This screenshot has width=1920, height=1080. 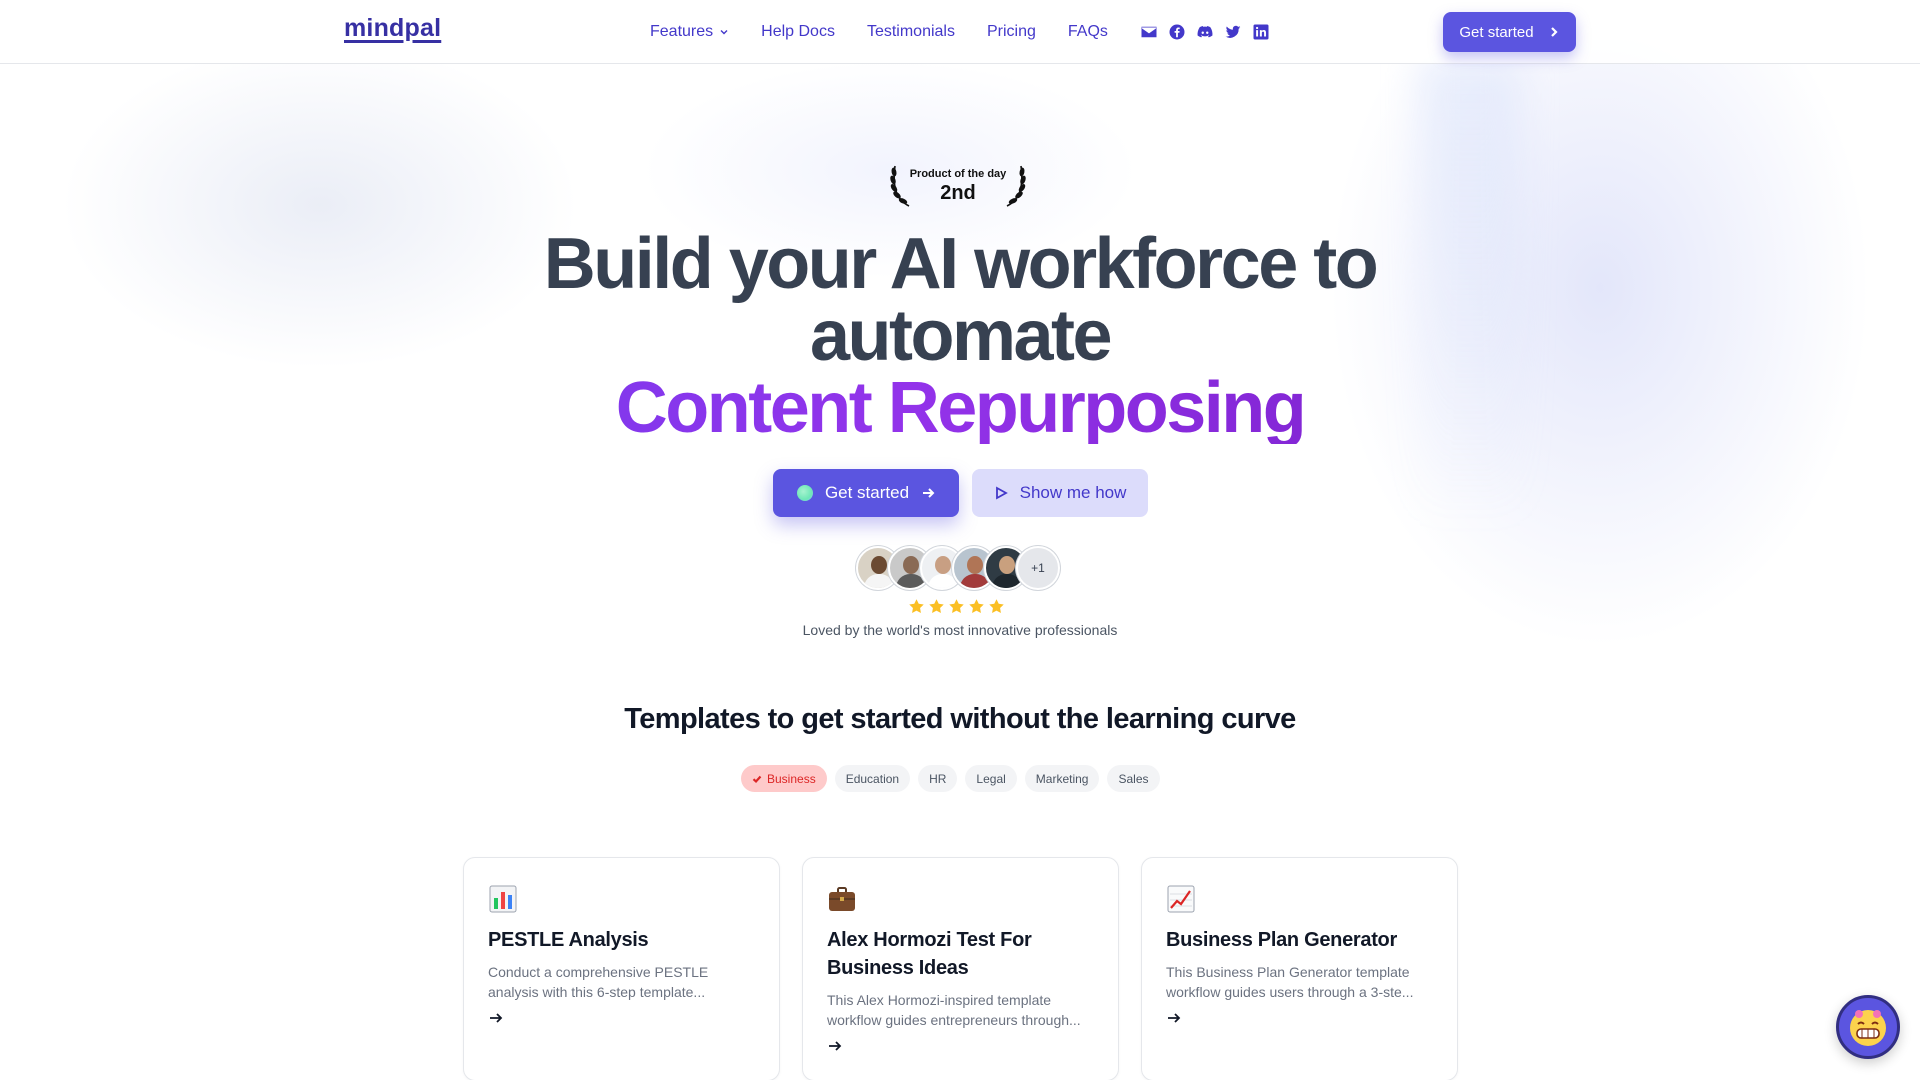 What do you see at coordinates (1001, 493) in the screenshot?
I see `play-icon` at bounding box center [1001, 493].